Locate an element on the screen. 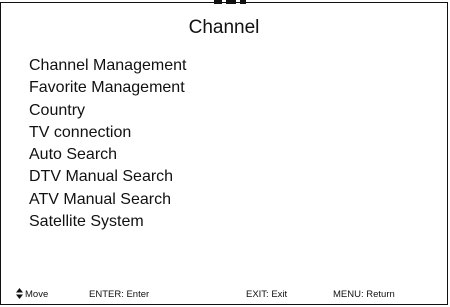 The width and height of the screenshot is (450, 307). menu-item-country: Country is located at coordinates (107, 111).